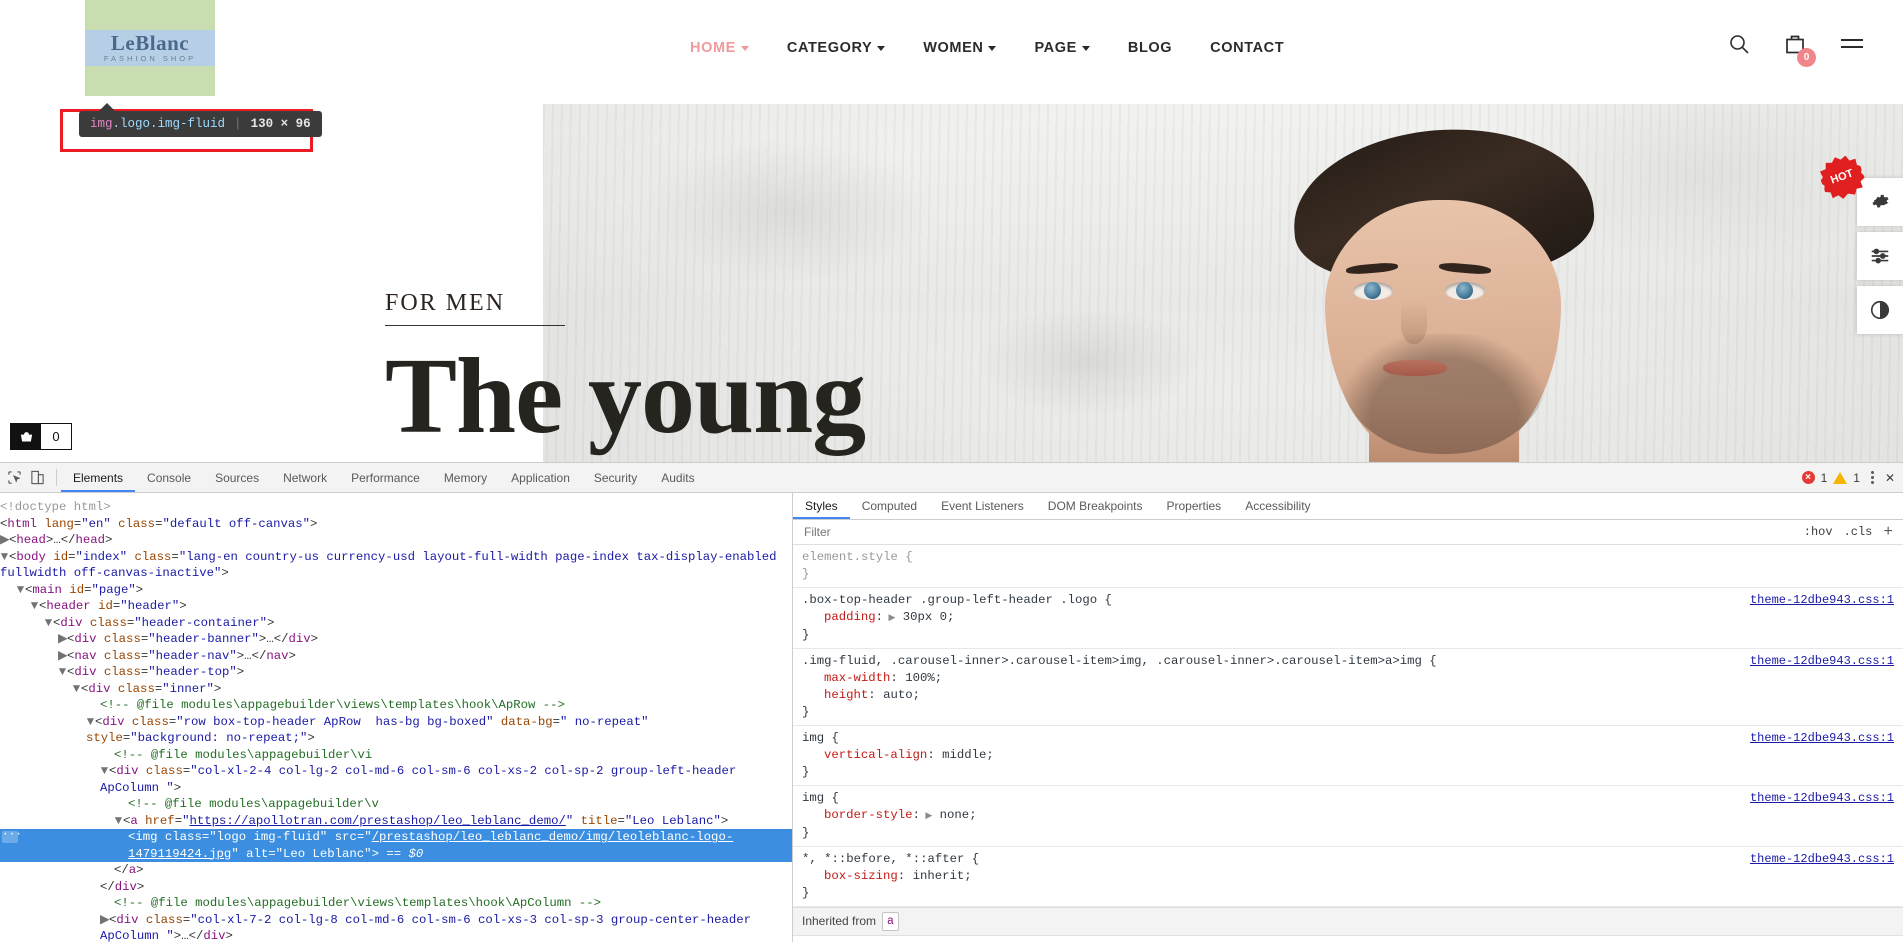 This screenshot has width=1903, height=942. What do you see at coordinates (396, 639) in the screenshot?
I see `dom-line: ▶<div class="header-banner">…</div>` at bounding box center [396, 639].